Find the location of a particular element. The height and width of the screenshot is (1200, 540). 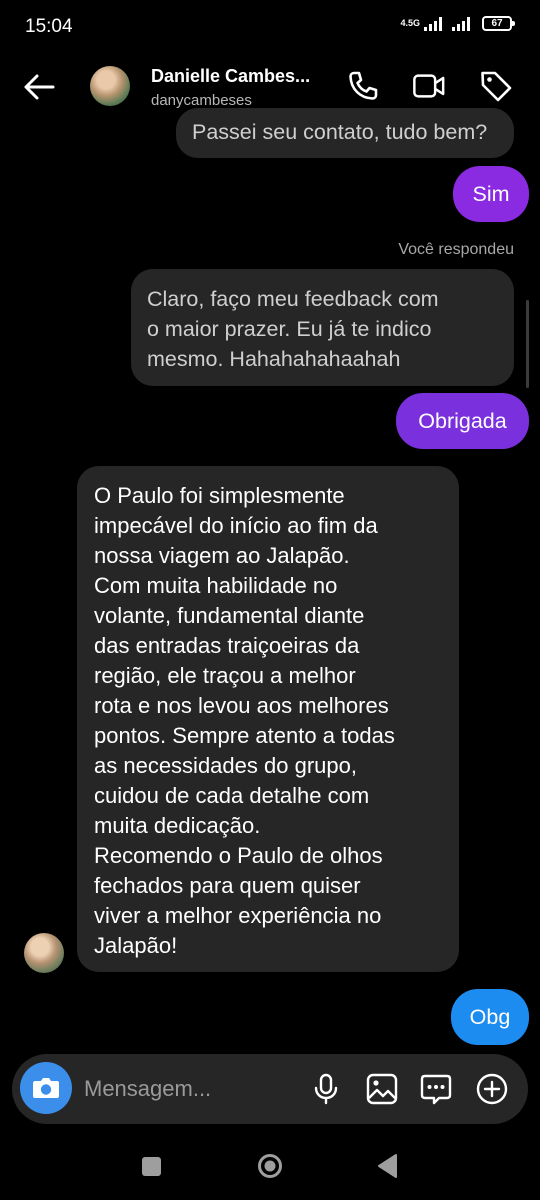

camera-icon is located at coordinates (46, 1088).